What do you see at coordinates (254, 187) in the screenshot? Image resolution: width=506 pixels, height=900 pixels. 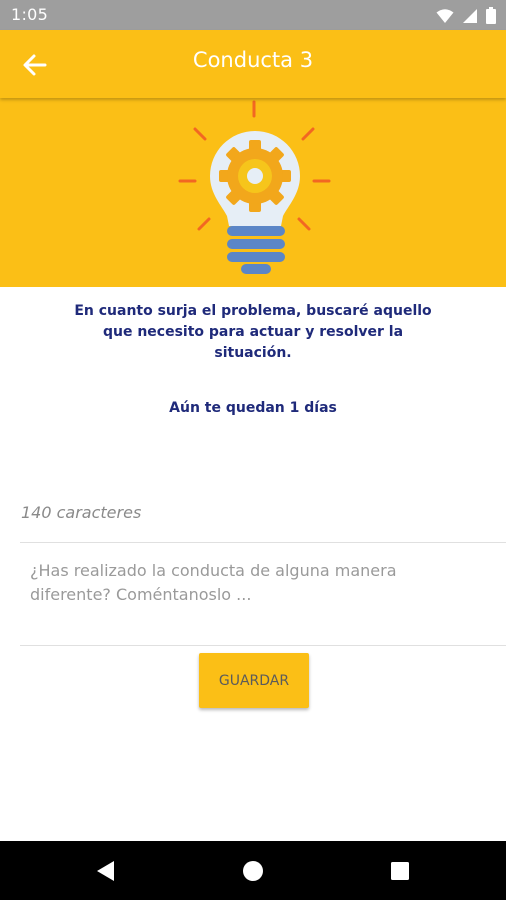 I see `lightbulb-gear-icon` at bounding box center [254, 187].